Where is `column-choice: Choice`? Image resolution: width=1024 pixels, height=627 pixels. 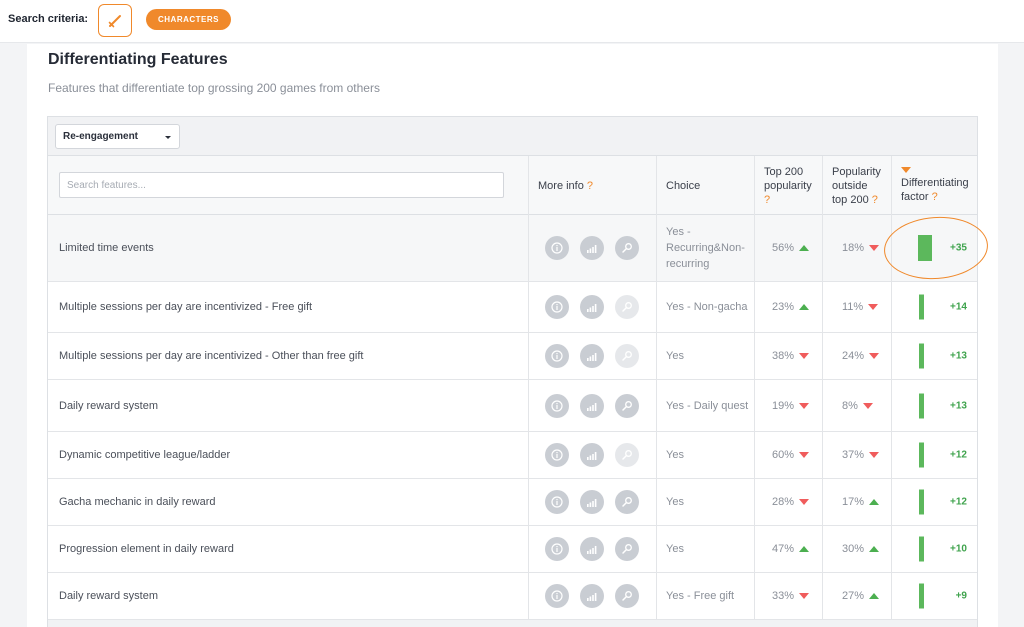 column-choice: Choice is located at coordinates (711, 185).